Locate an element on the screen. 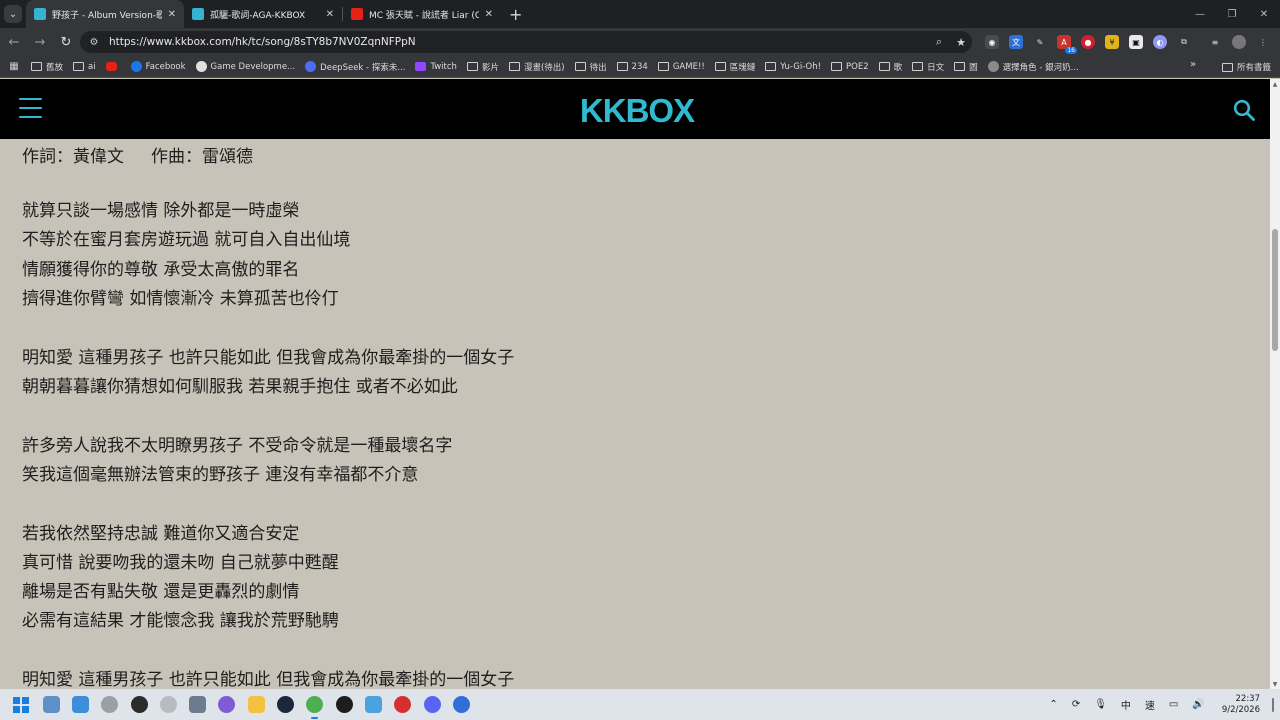 This screenshot has height=720, width=1280. tool-app-icon is located at coordinates (51, 704).